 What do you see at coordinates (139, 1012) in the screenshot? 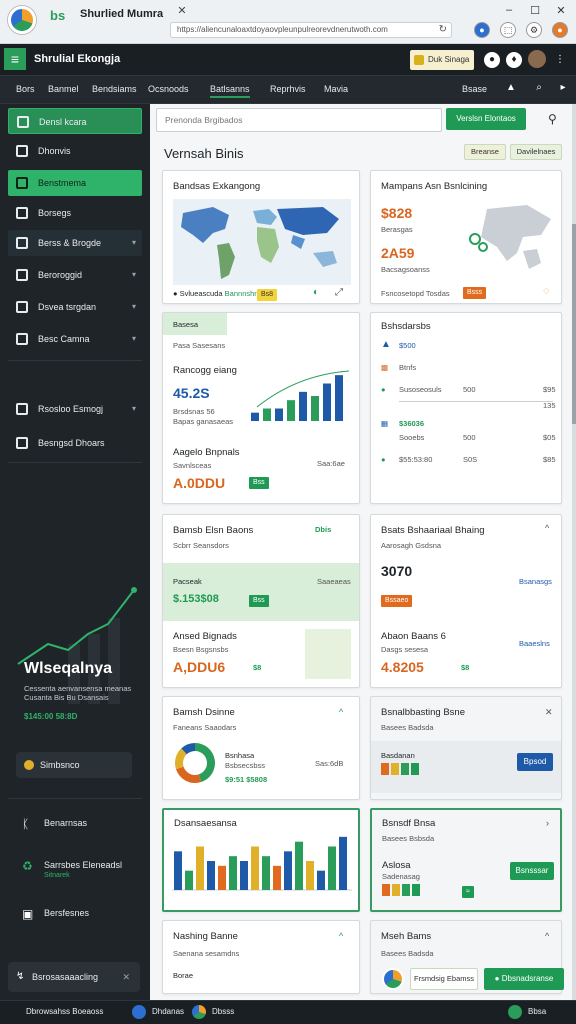
I see `window-icon` at bounding box center [139, 1012].